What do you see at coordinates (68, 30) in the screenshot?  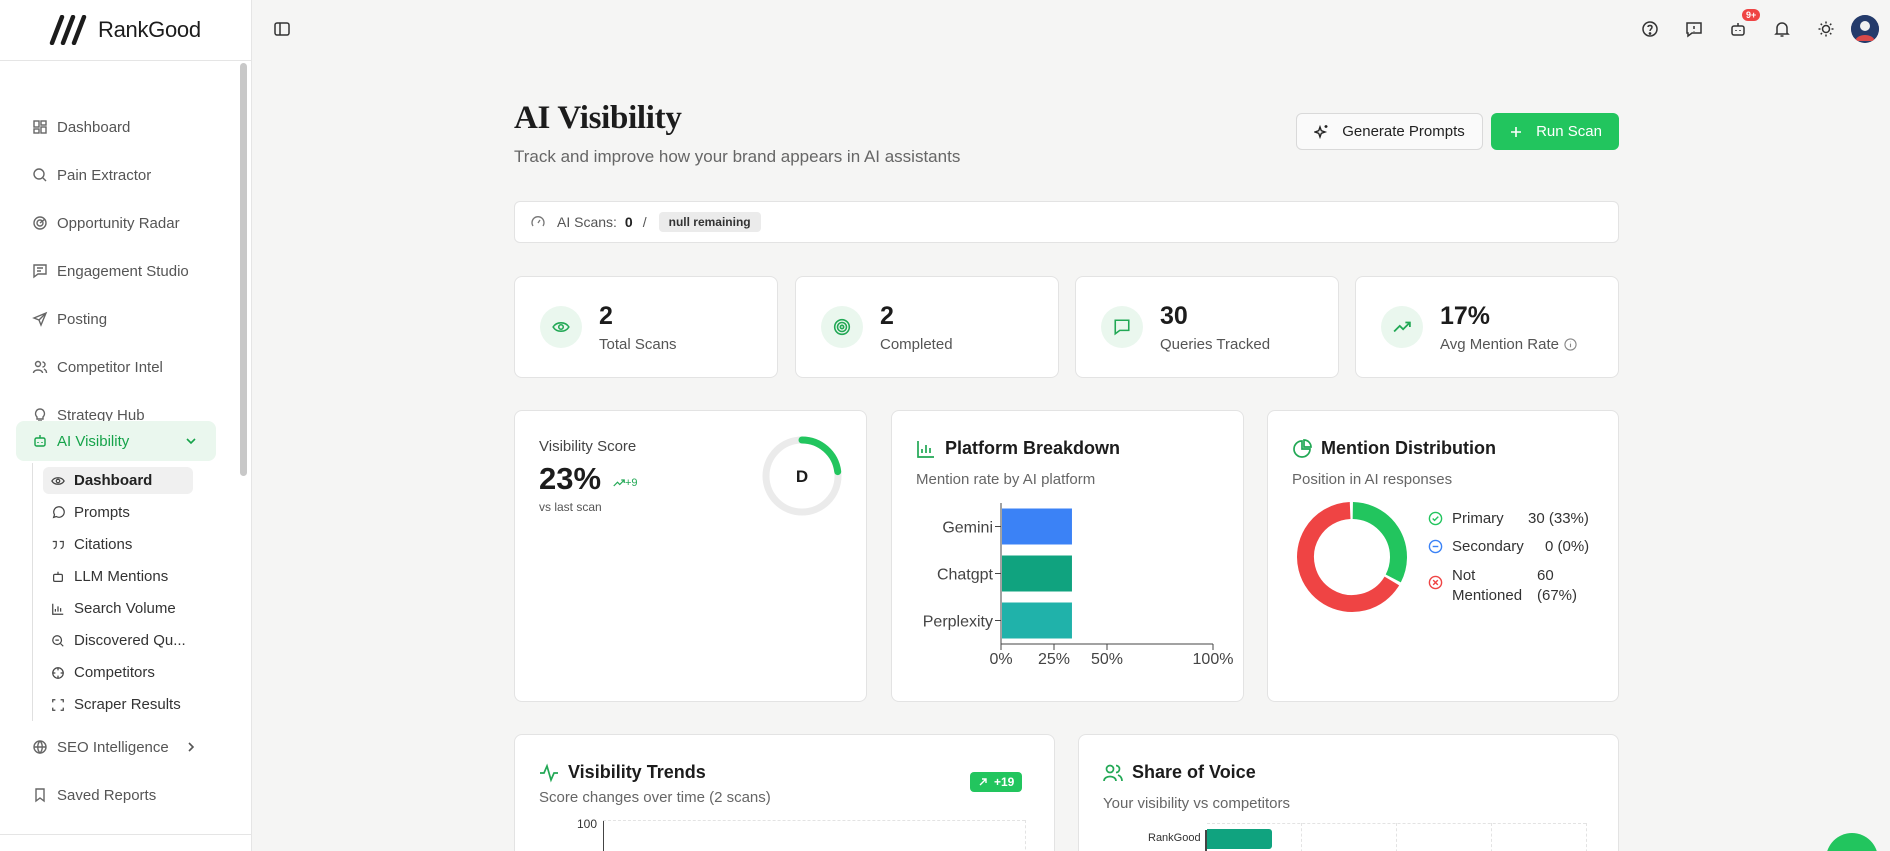 I see `logo-icon` at bounding box center [68, 30].